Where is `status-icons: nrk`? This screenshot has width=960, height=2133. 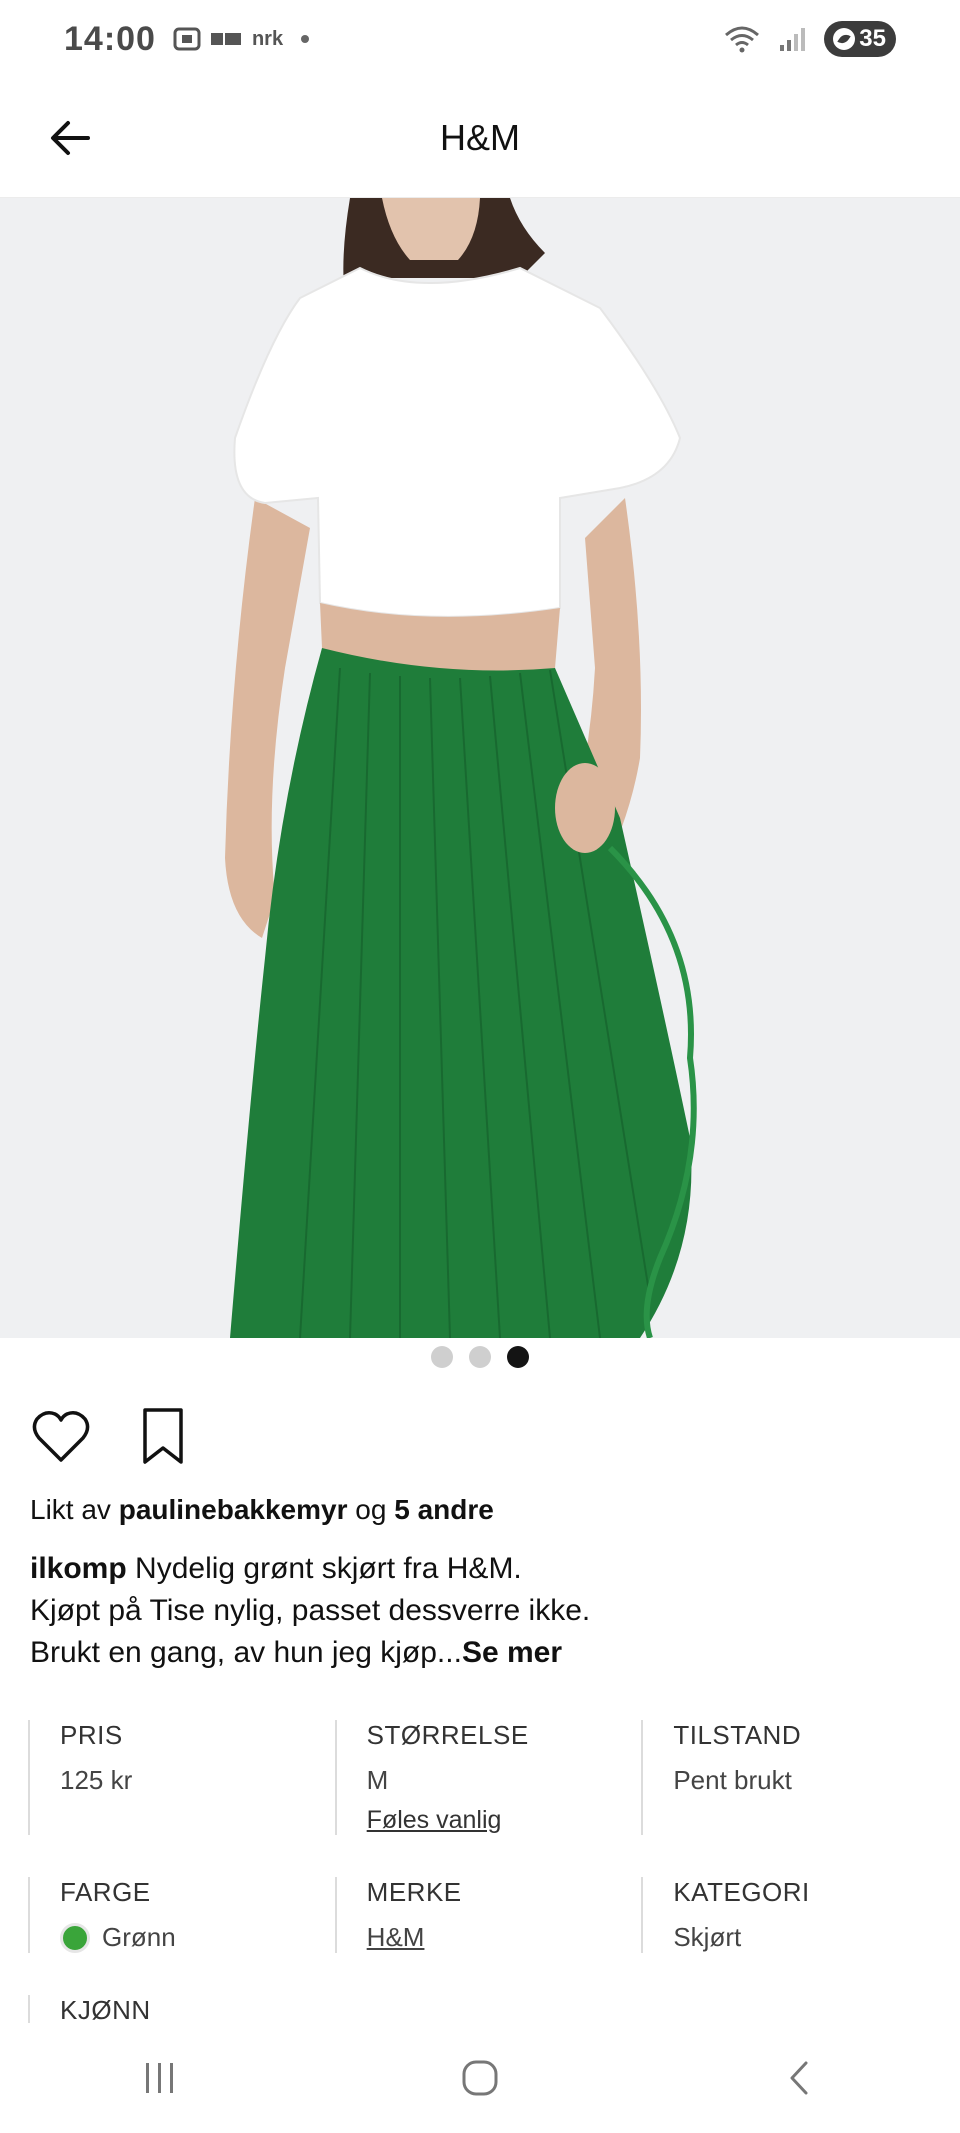
status-icons: nrk is located at coordinates (241, 39).